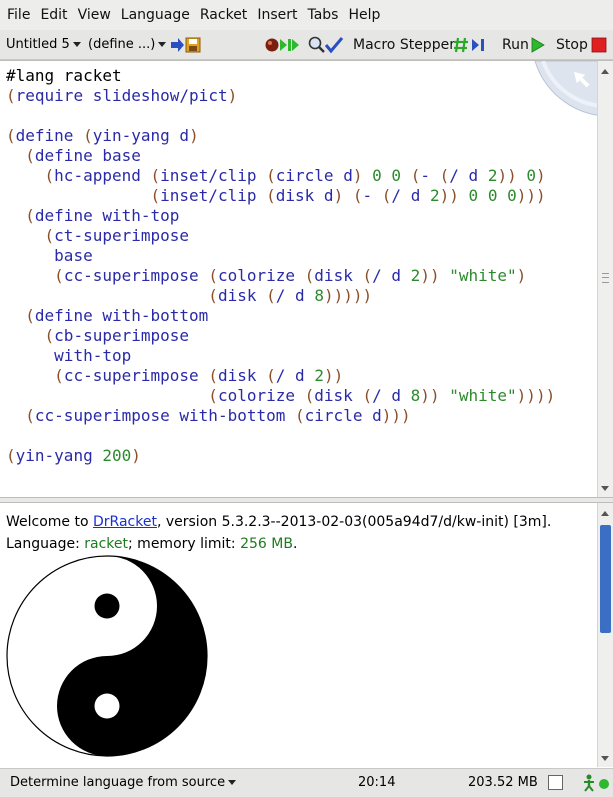 The width and height of the screenshot is (613, 797). Describe the element at coordinates (377, 782) in the screenshot. I see `cursor-position: 20:14` at that location.